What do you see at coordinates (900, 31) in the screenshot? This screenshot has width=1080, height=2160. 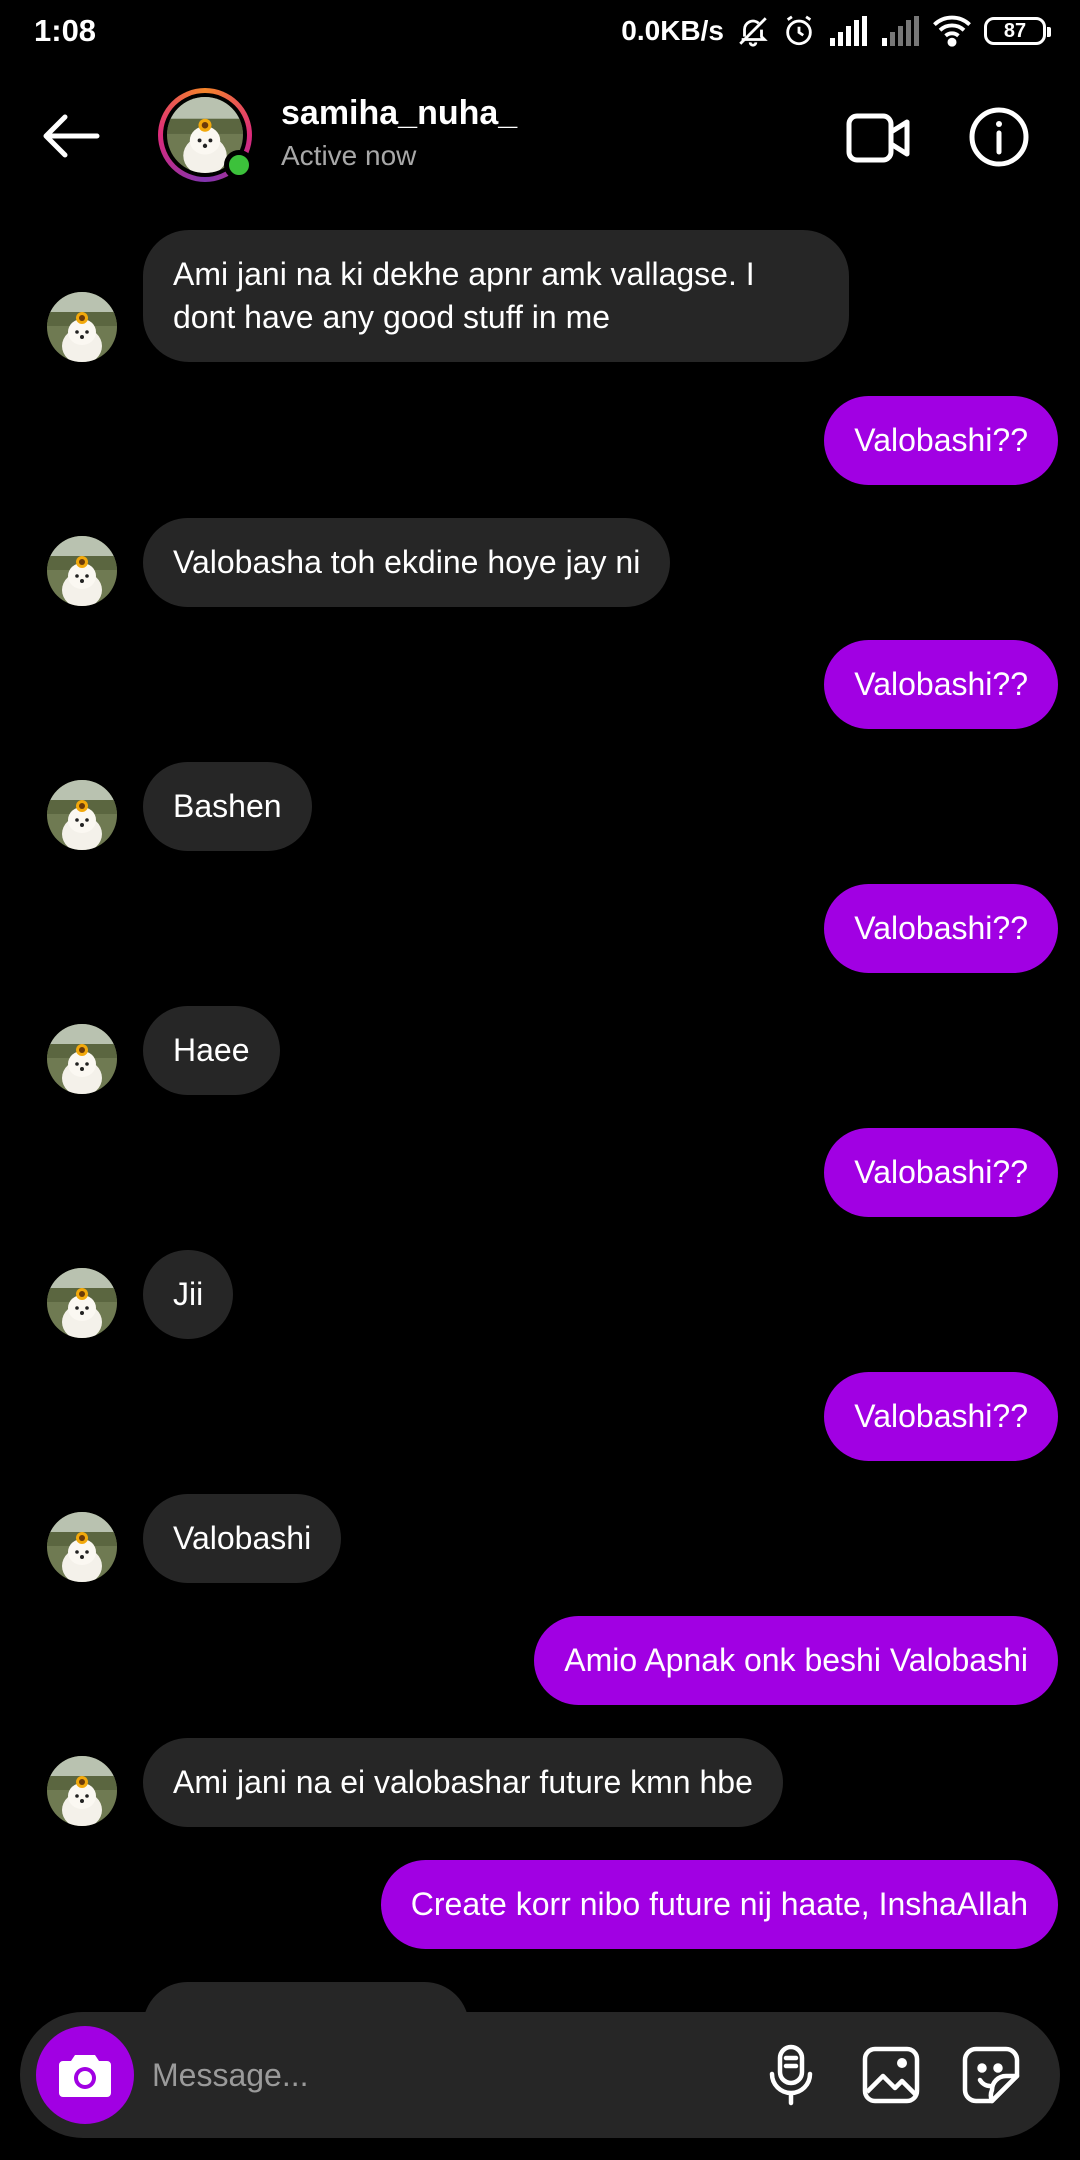 I see `signal-2-icon` at bounding box center [900, 31].